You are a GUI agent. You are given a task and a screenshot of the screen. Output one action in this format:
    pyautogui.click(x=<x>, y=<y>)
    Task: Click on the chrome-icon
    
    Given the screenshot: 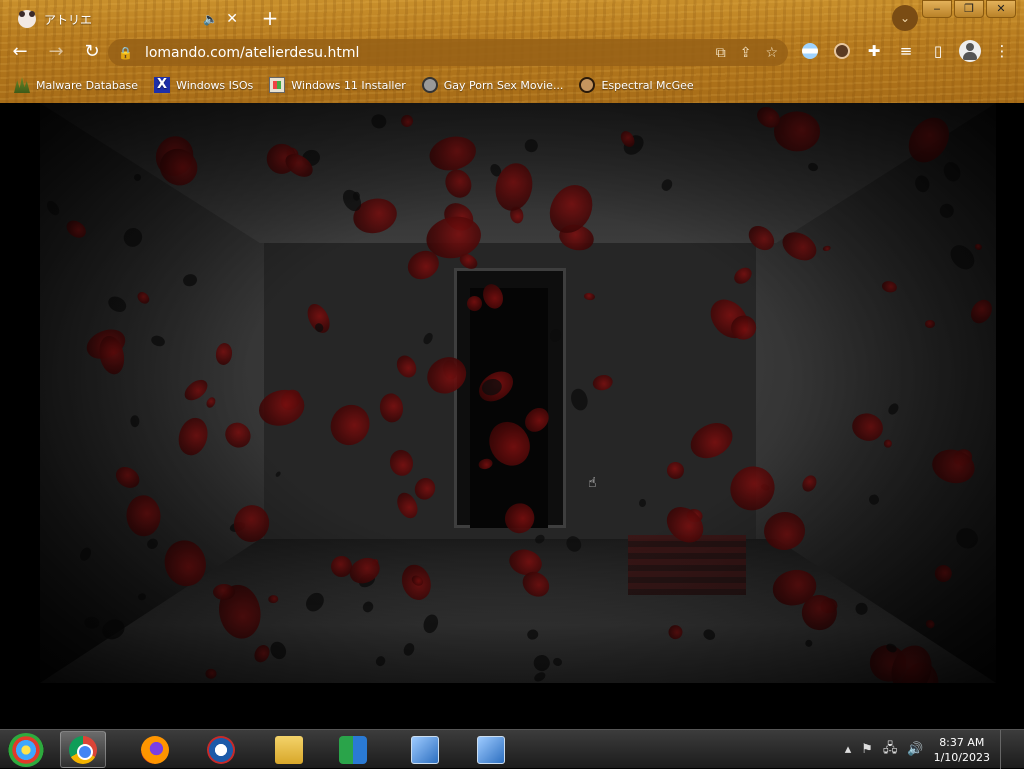 What is the action you would take?
    pyautogui.click(x=83, y=749)
    